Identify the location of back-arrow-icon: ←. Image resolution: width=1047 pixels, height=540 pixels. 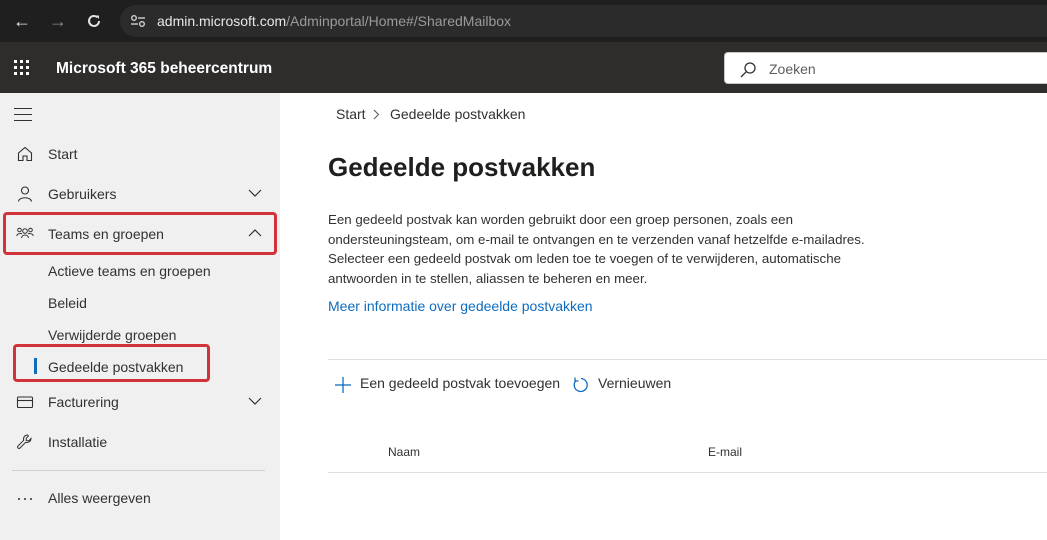
(22, 21).